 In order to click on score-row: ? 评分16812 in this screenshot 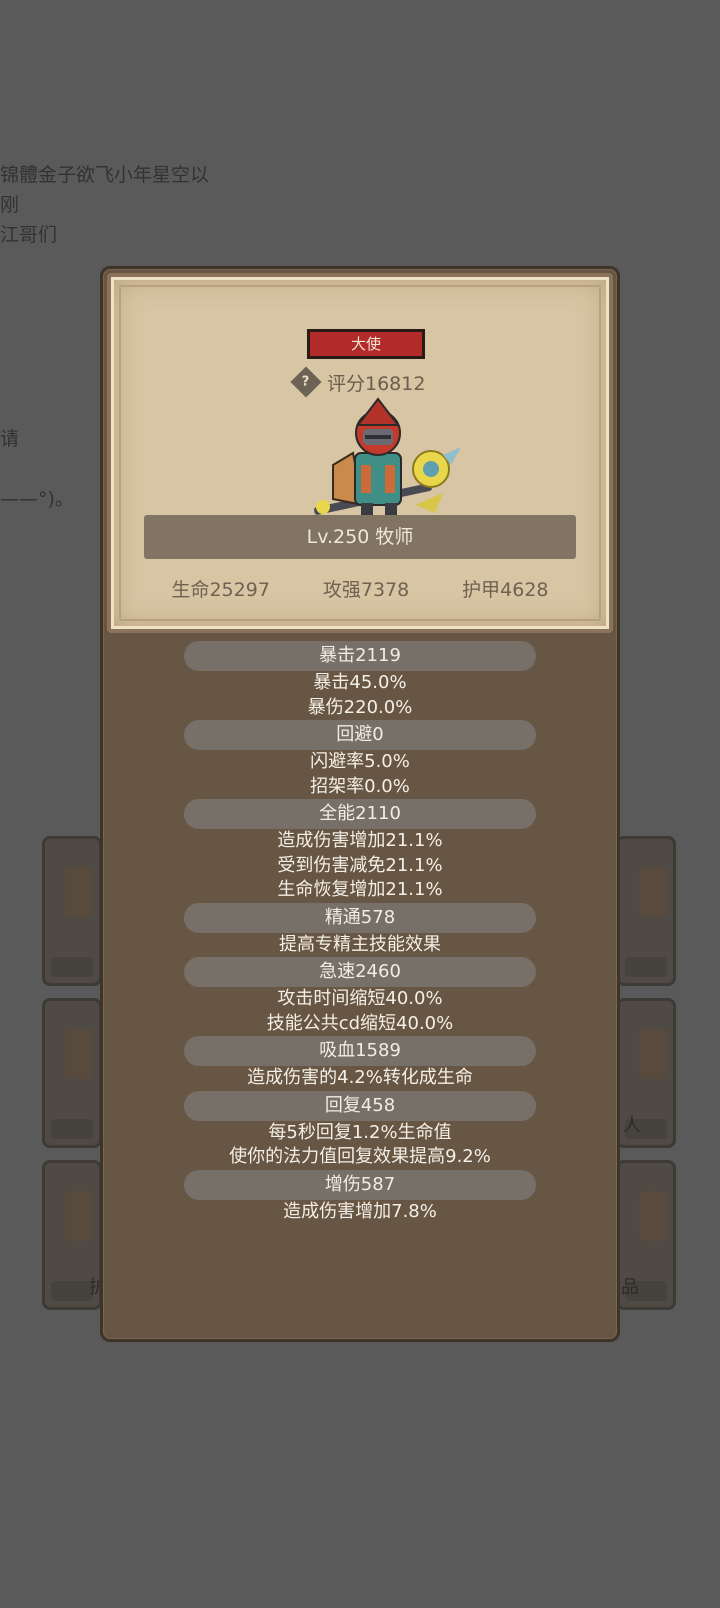, I will do `click(358, 382)`.